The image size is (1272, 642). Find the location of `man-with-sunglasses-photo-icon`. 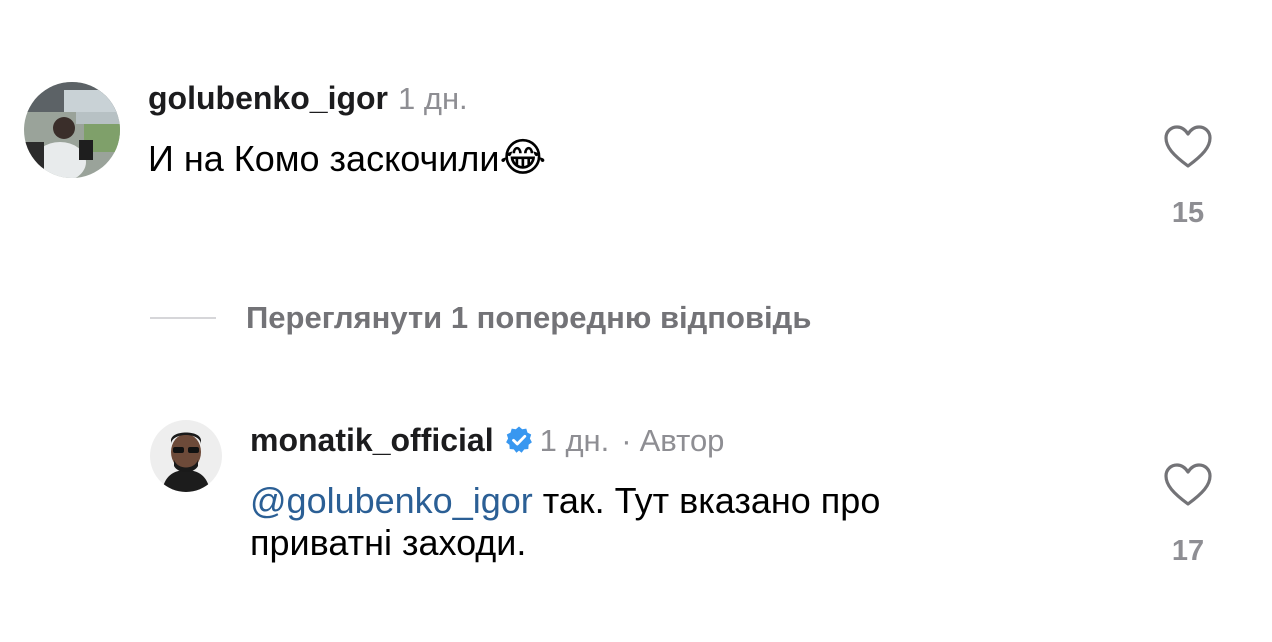

man-with-sunglasses-photo-icon is located at coordinates (186, 456).